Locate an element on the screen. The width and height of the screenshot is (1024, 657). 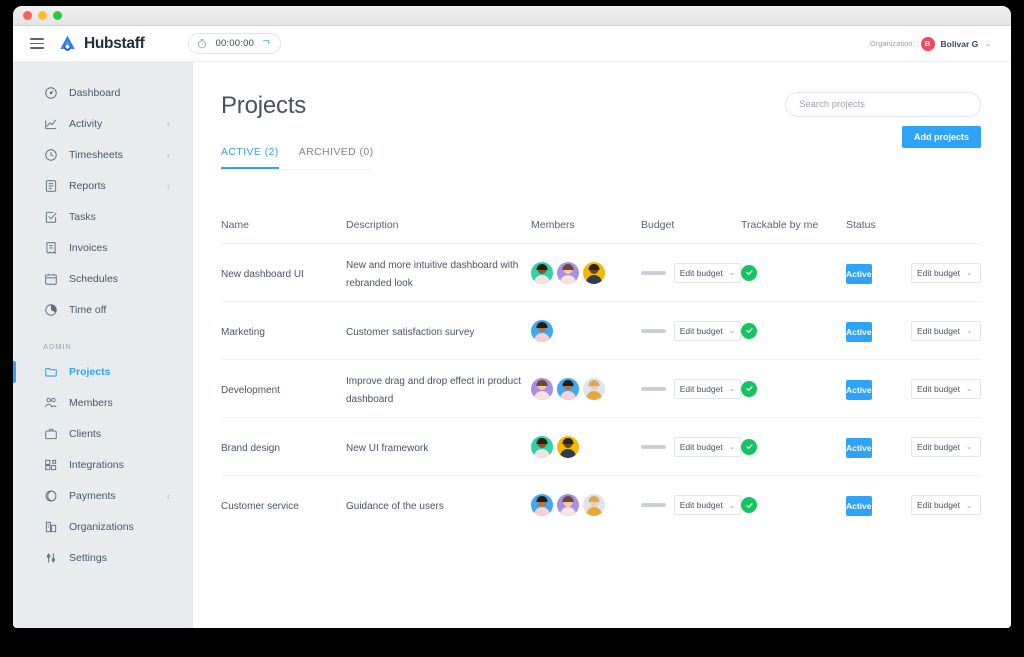
sidebar-item-settings: Settings is located at coordinates (102, 558).